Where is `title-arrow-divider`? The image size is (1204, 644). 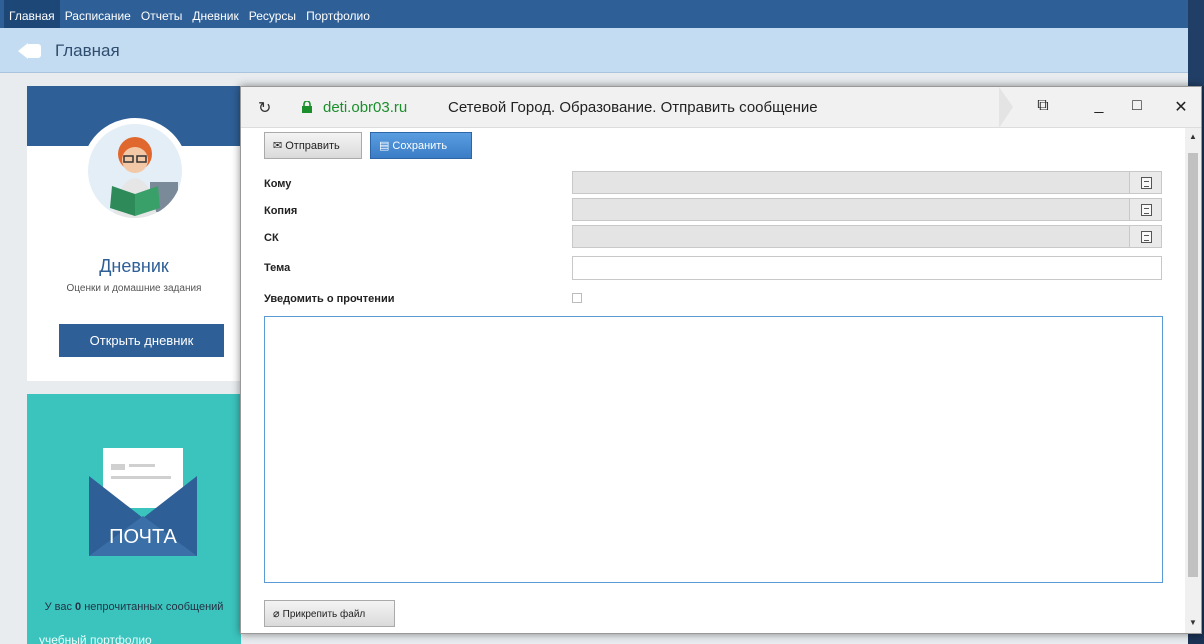 title-arrow-divider is located at coordinates (1006, 107).